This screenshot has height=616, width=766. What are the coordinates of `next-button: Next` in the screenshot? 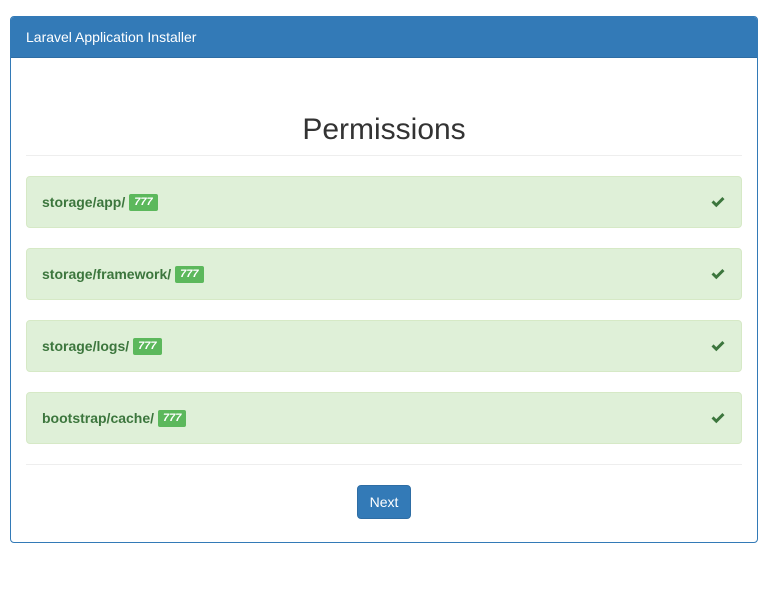 It's located at (384, 502).